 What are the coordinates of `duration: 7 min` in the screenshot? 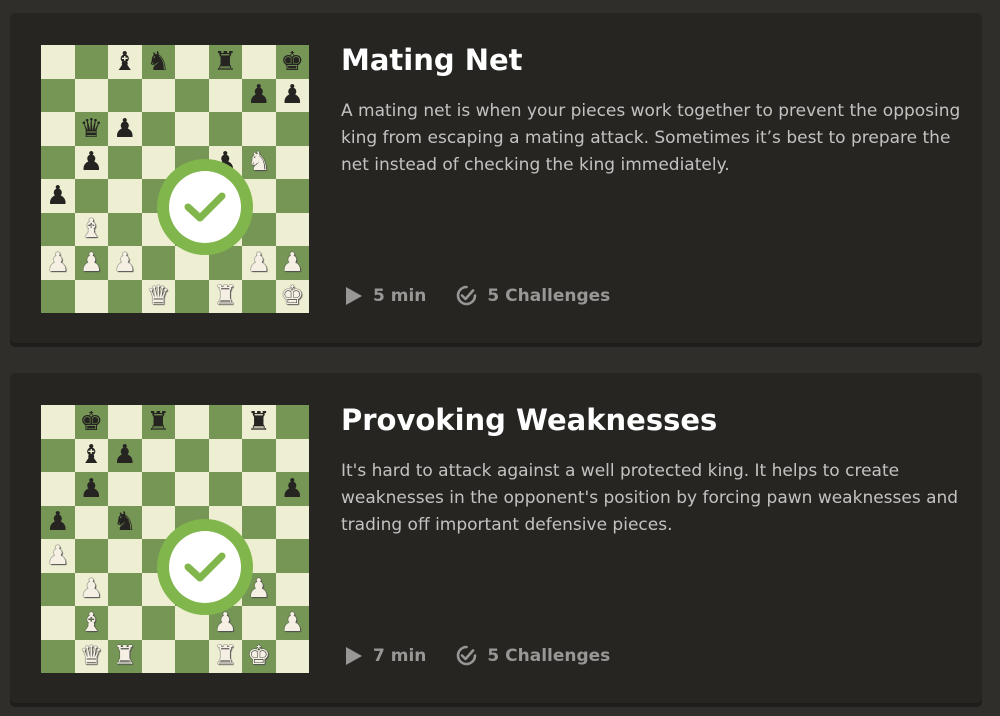 It's located at (384, 656).